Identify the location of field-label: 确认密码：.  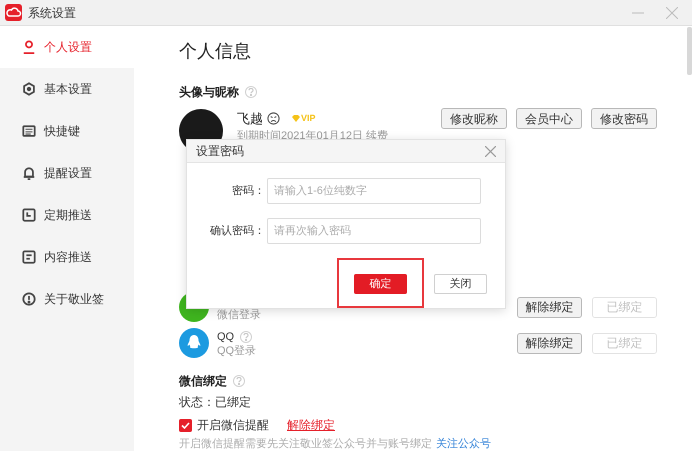
(237, 231).